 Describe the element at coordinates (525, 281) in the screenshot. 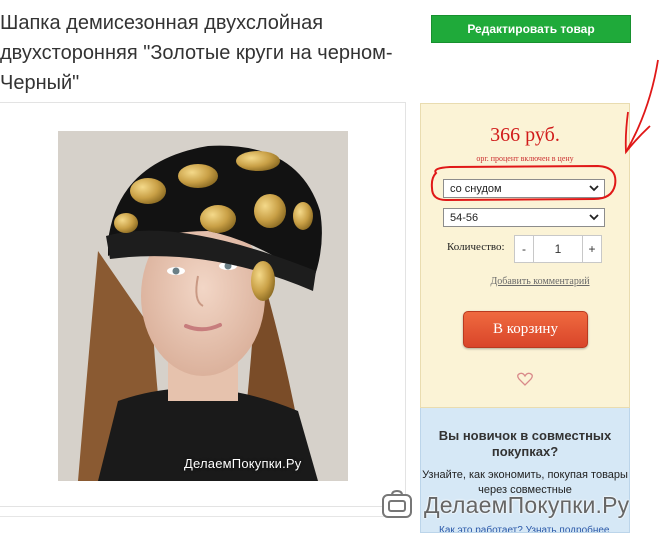

I see `add-comment-link: Добавить комментарий` at that location.